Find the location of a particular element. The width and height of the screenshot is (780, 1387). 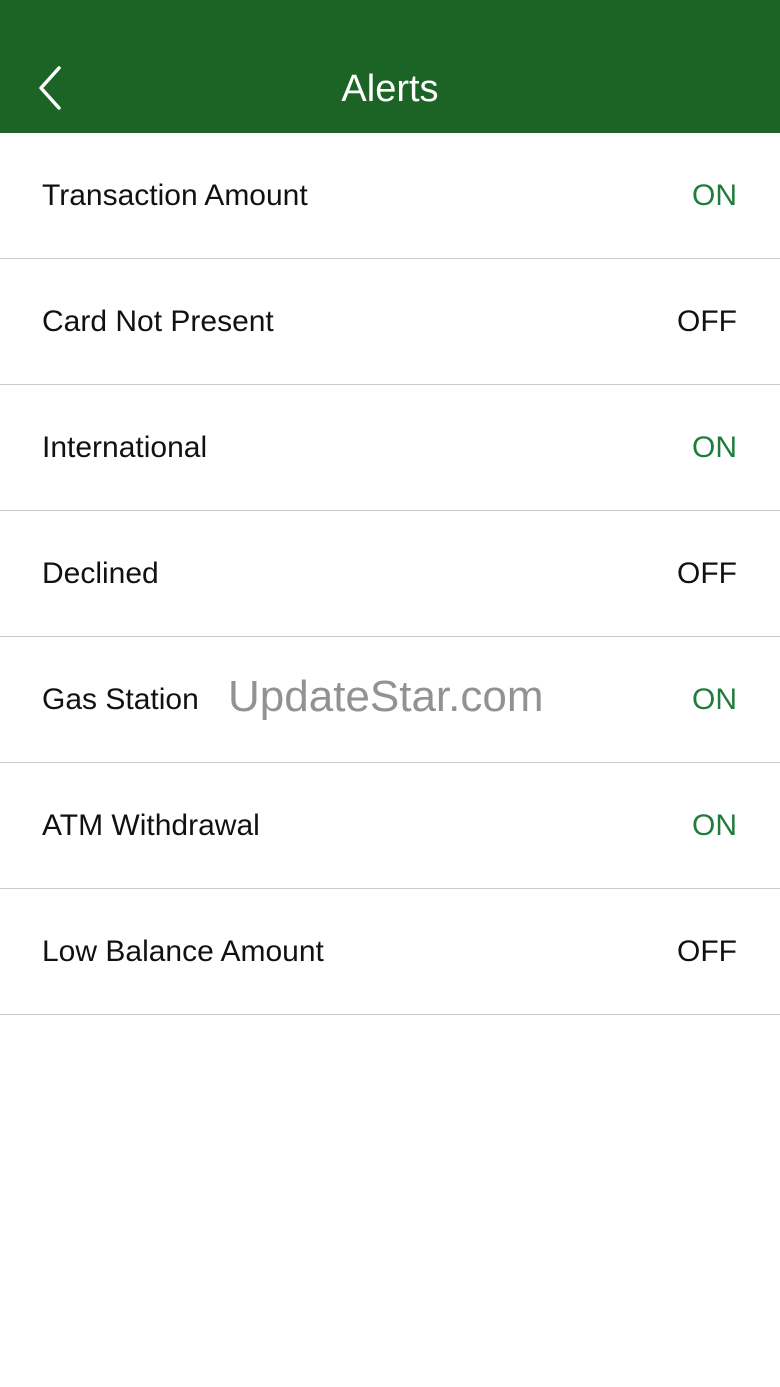

page-title: Alerts is located at coordinates (390, 89).